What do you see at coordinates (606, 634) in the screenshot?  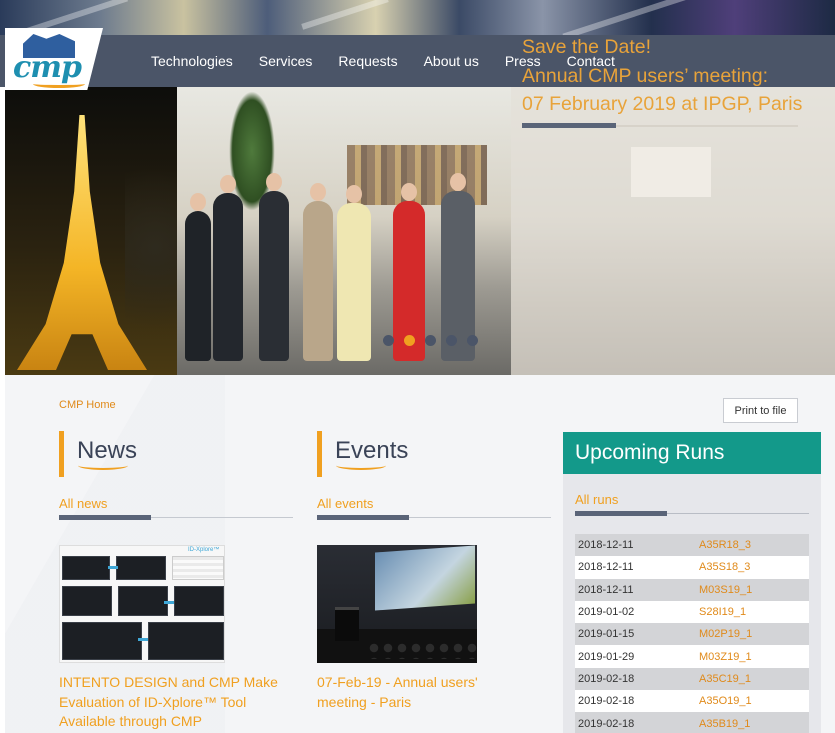 I see `run-date: 2019-01-15` at bounding box center [606, 634].